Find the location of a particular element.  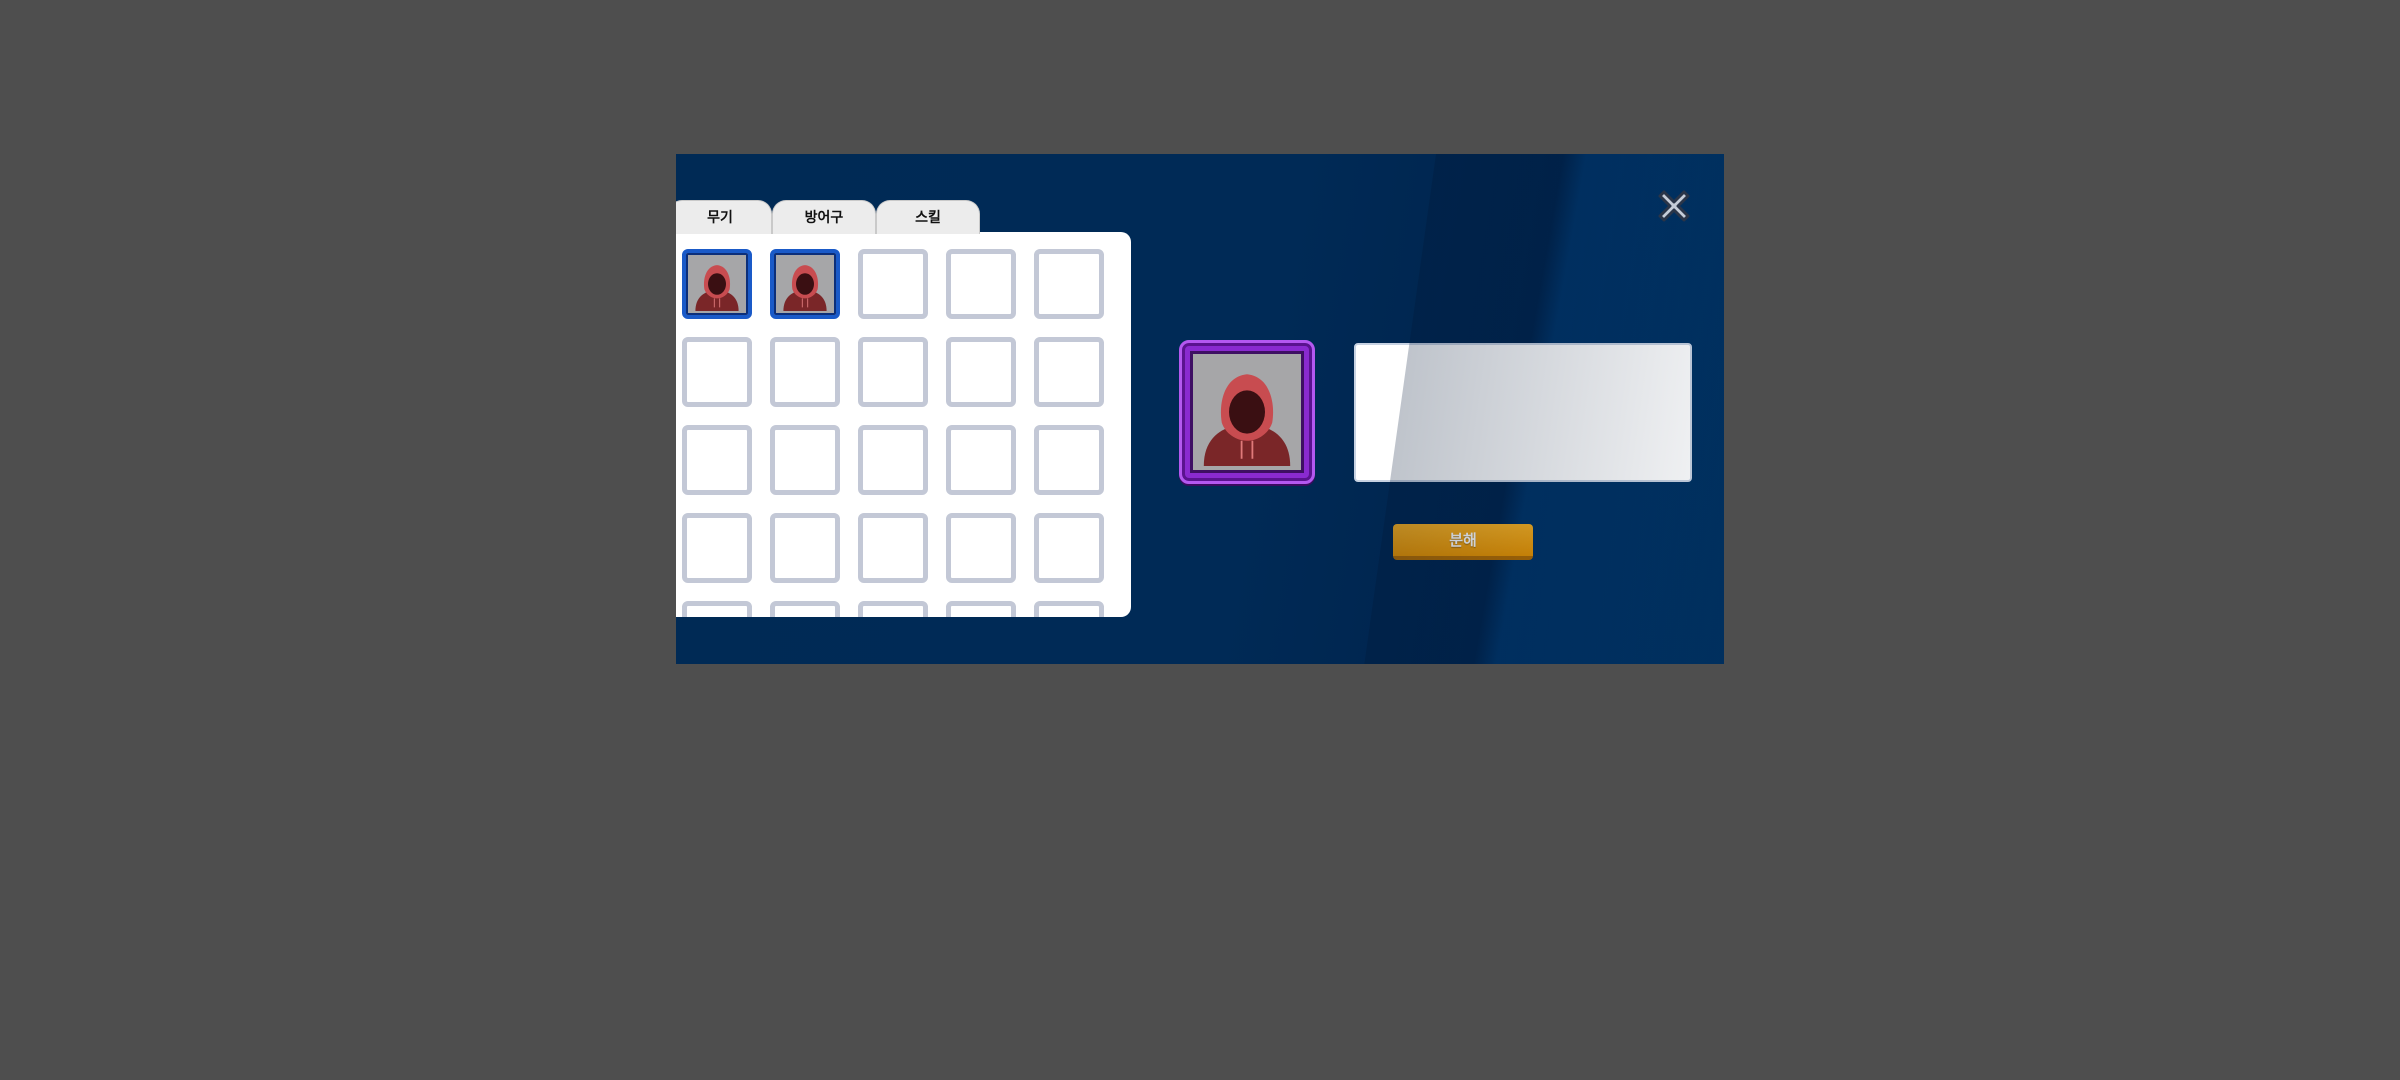

decompose-button: 분해 is located at coordinates (1463, 542).